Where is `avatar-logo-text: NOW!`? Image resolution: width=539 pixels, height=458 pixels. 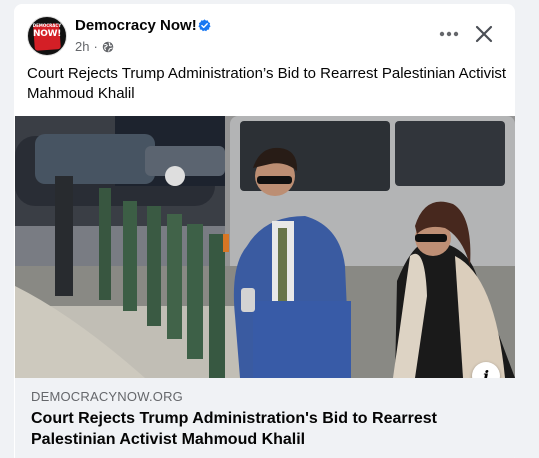
avatar-logo-text: NOW! is located at coordinates (46, 34).